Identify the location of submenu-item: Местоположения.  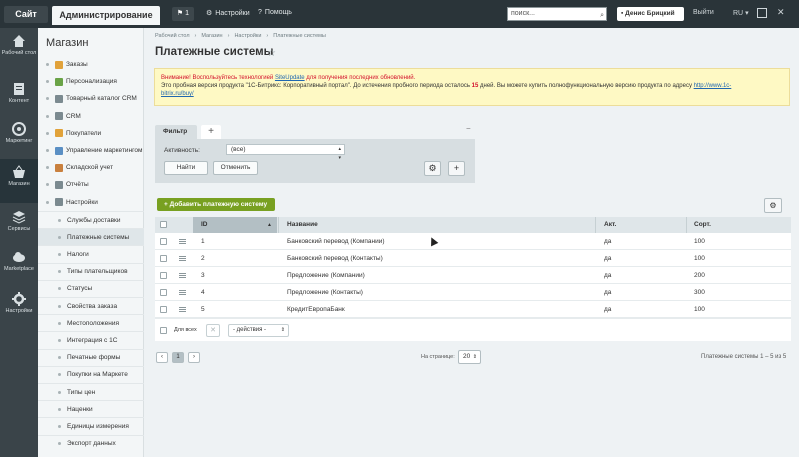
(91, 322).